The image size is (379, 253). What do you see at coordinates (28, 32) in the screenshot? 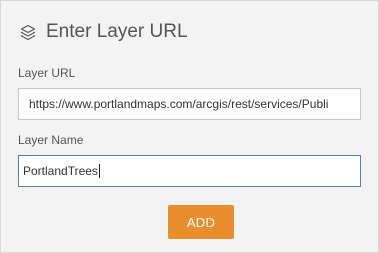
I see `layers-icon` at bounding box center [28, 32].